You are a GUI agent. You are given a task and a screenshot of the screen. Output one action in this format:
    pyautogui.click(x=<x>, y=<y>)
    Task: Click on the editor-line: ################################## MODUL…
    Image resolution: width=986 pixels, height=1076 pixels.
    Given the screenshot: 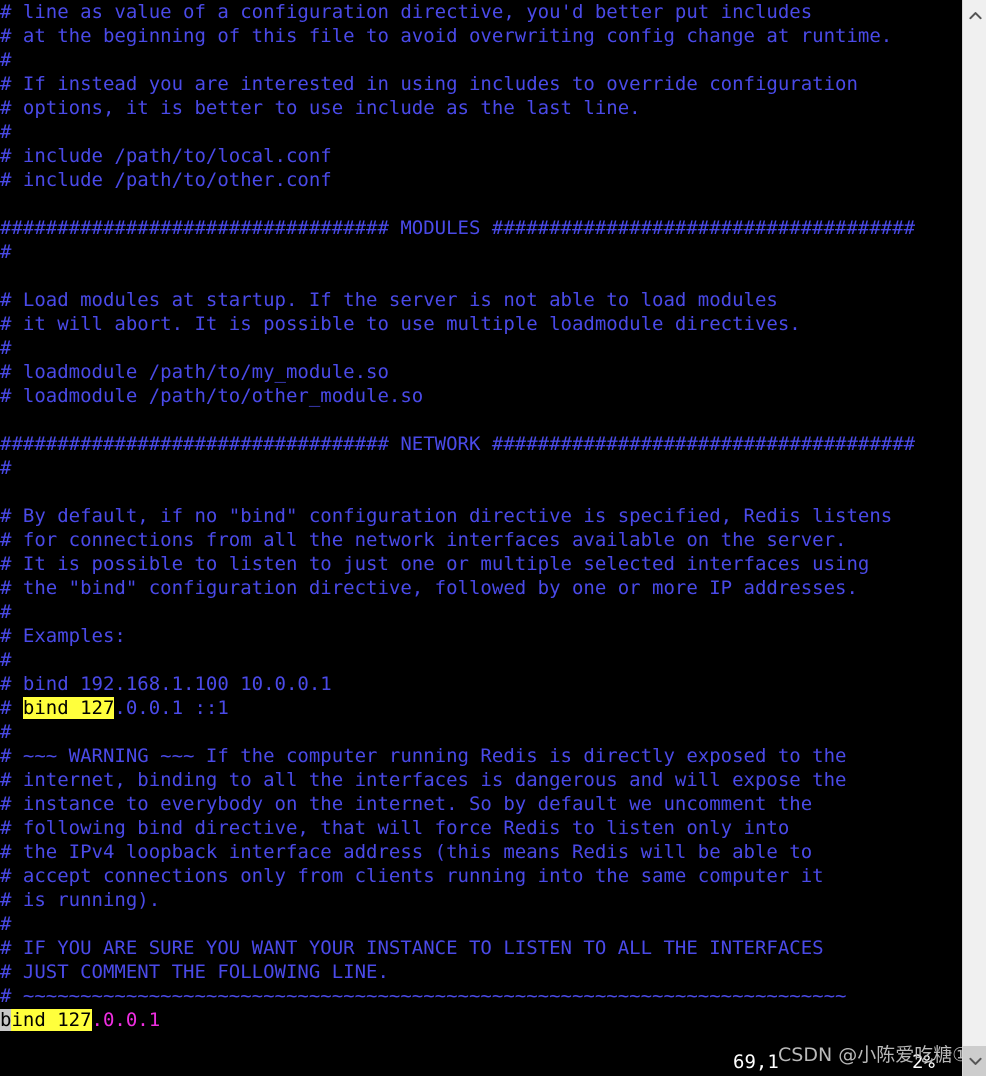 What is the action you would take?
    pyautogui.click(x=481, y=228)
    